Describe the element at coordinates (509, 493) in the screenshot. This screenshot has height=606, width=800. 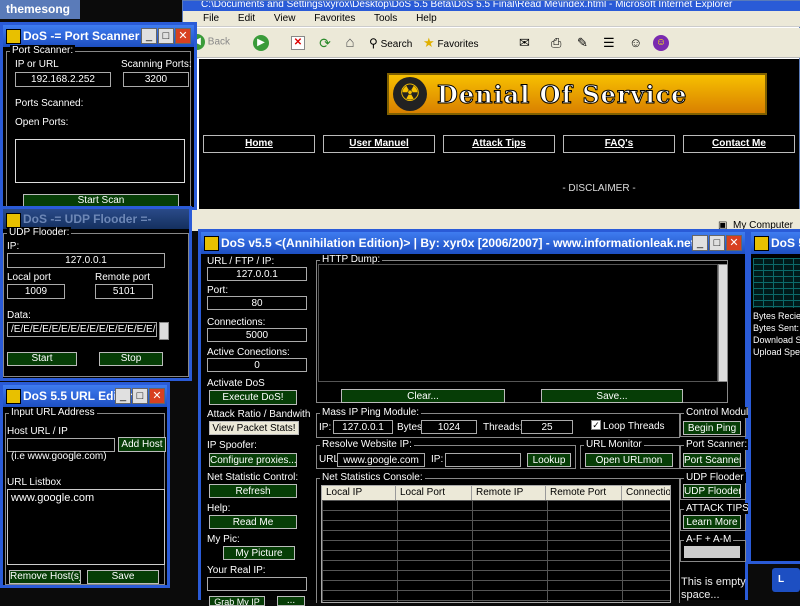
I see `col-remote-ip: Remote IP` at that location.